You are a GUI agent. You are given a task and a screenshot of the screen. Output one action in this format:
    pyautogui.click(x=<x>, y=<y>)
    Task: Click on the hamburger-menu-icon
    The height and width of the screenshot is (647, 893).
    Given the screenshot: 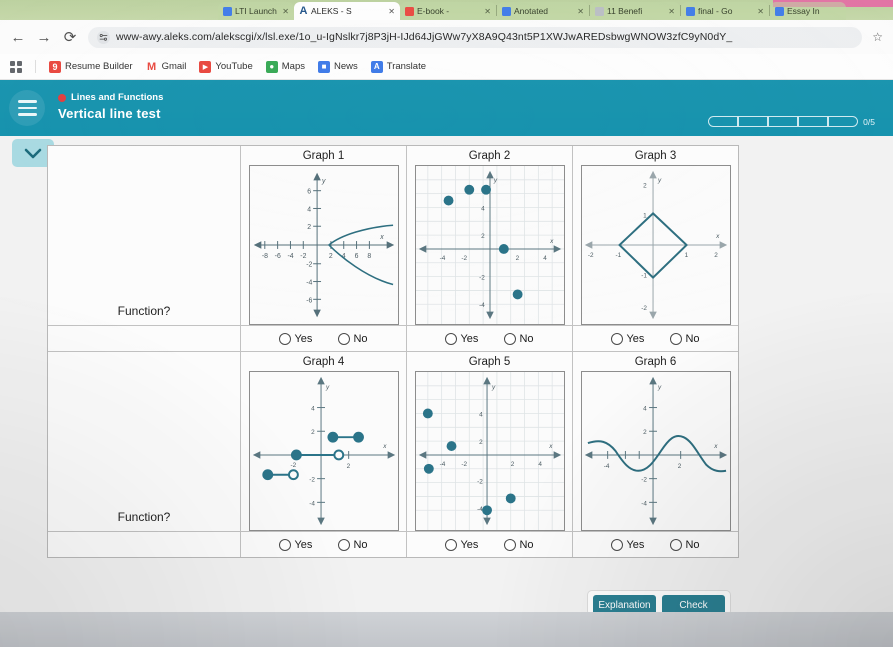 What is the action you would take?
    pyautogui.click(x=27, y=108)
    